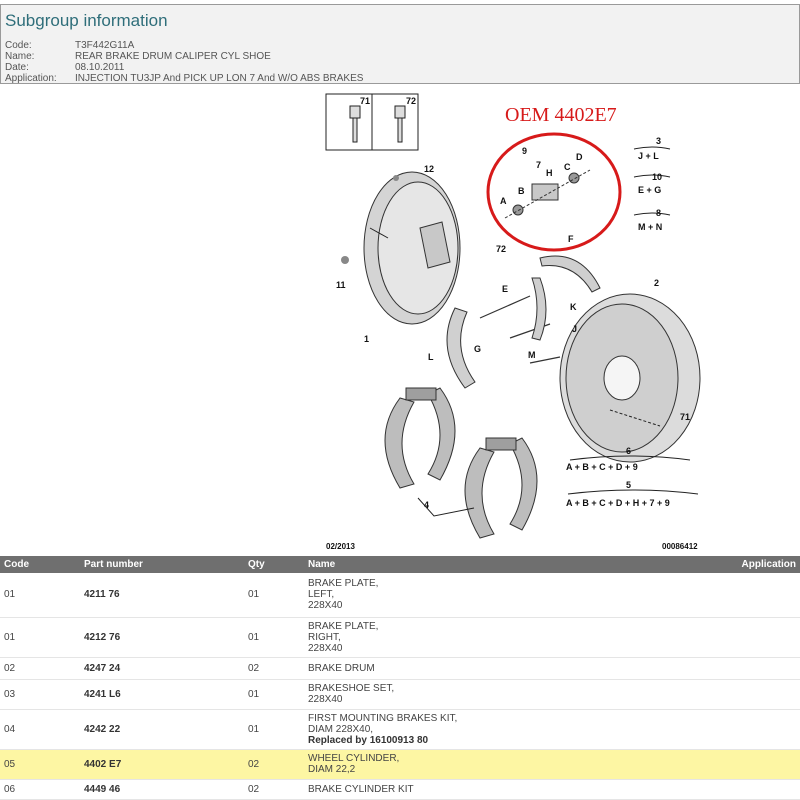  What do you see at coordinates (40, 789) in the screenshot?
I see `row-code: 06` at bounding box center [40, 789].